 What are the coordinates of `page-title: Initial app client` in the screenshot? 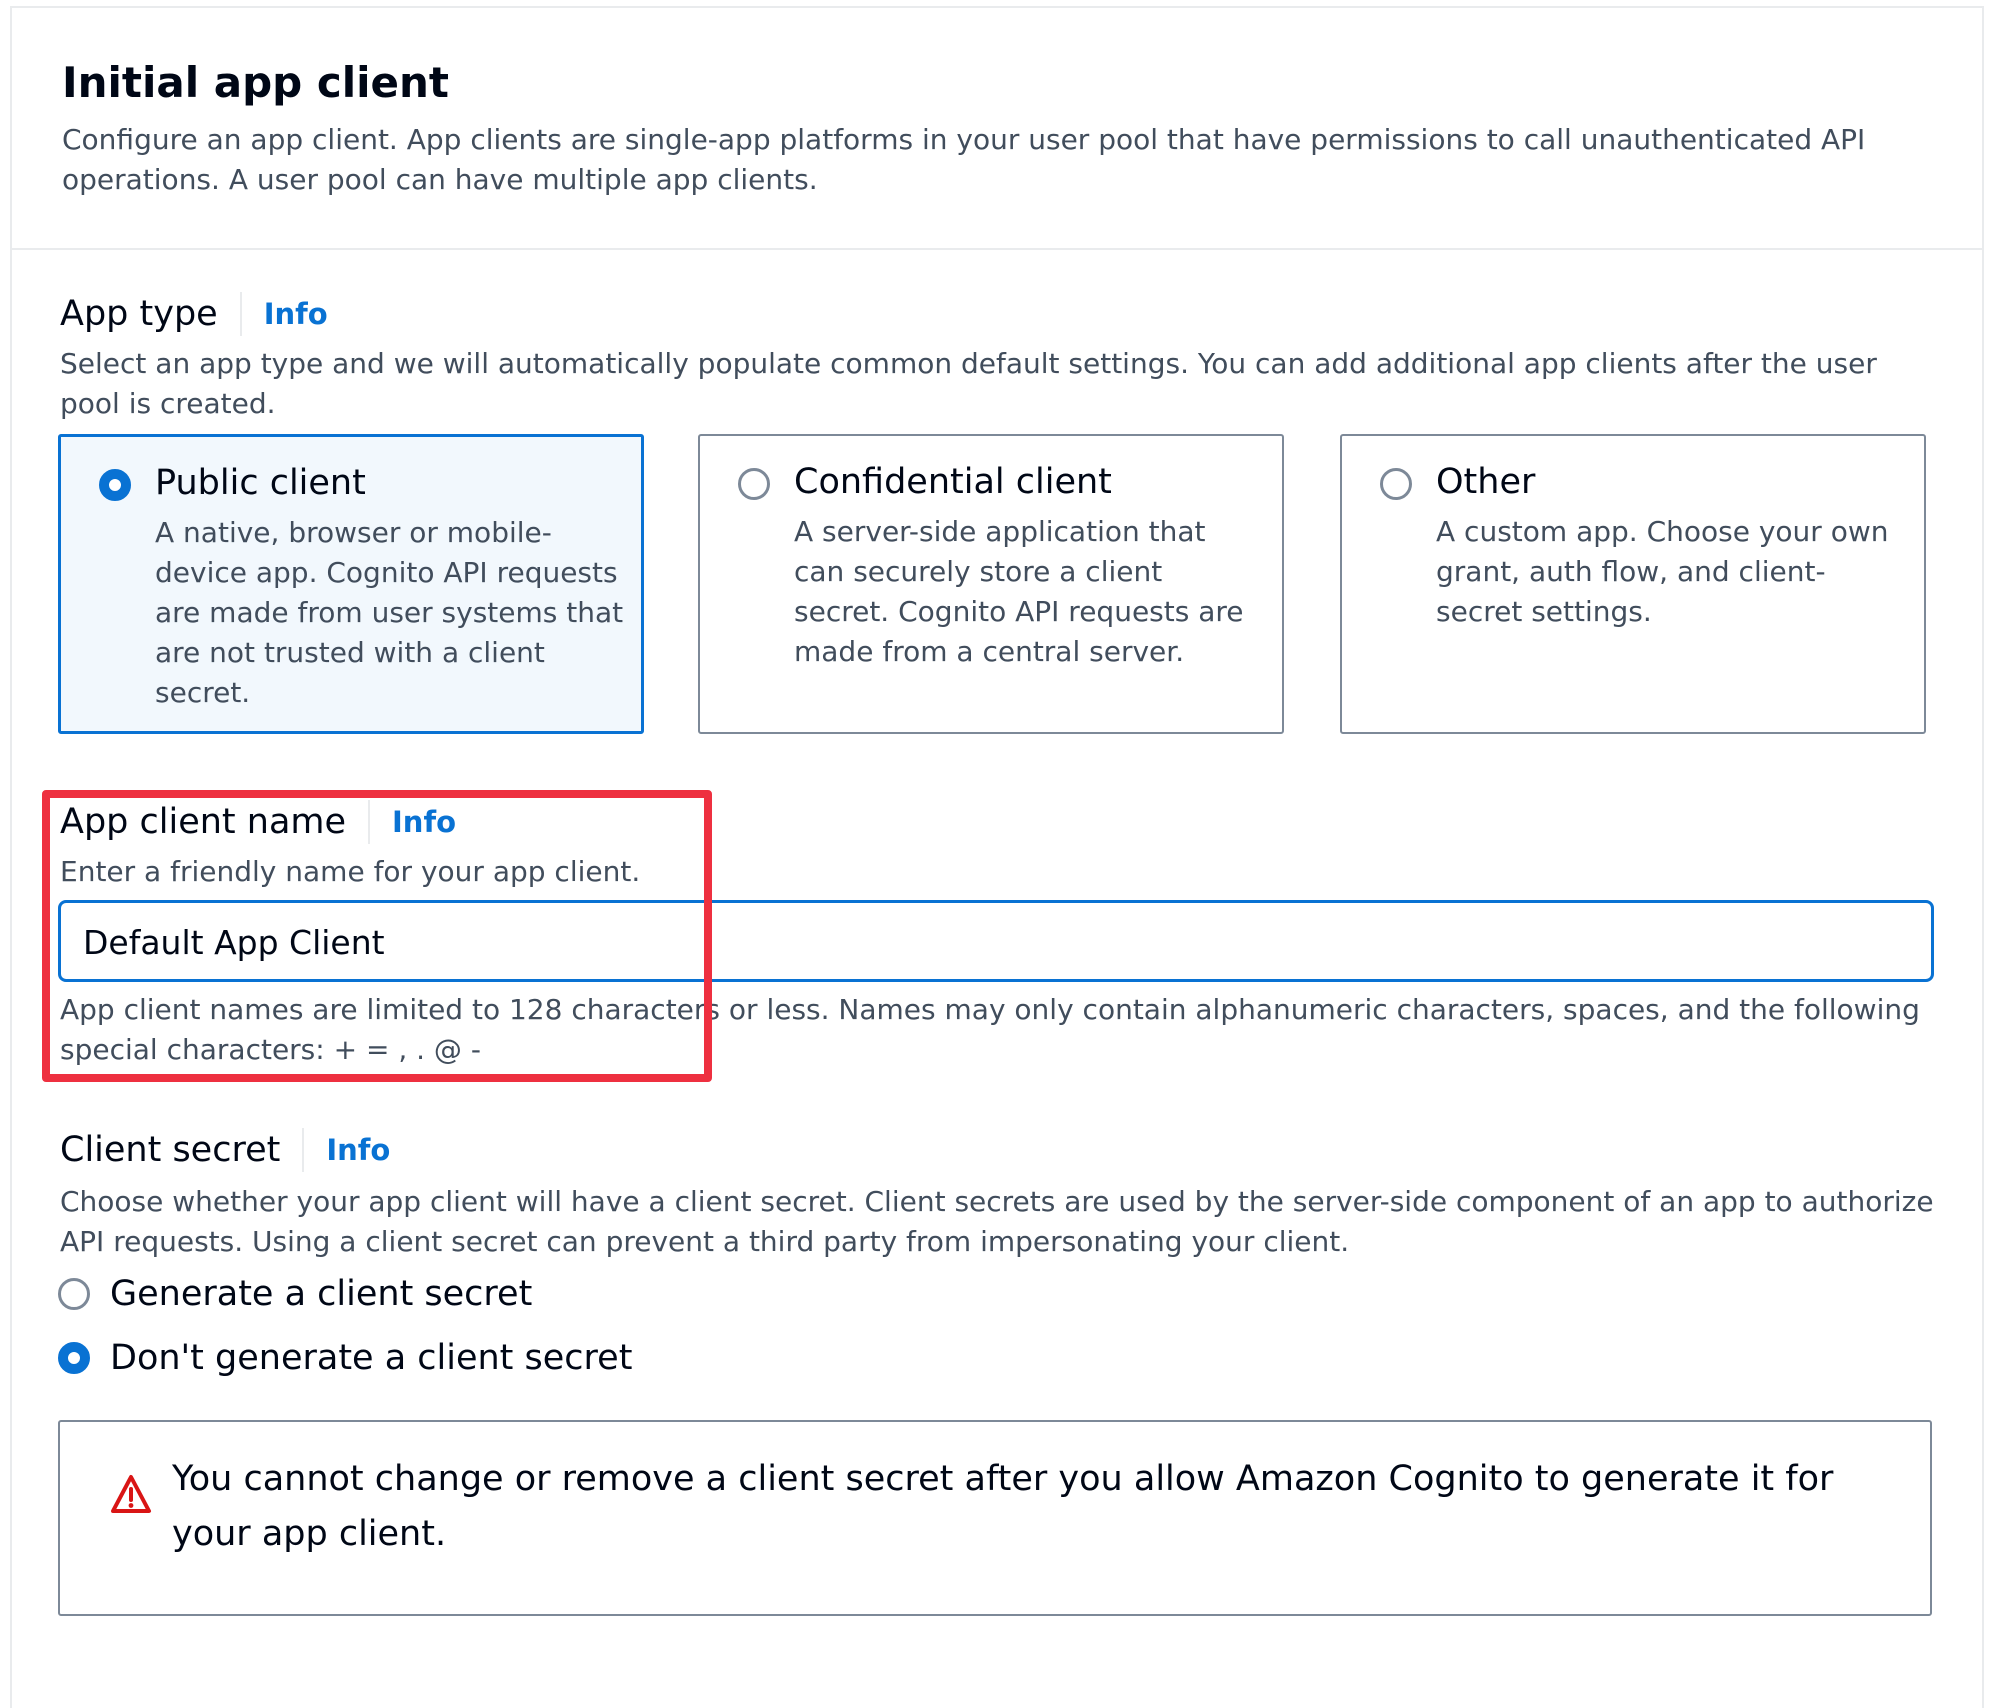 It's located at (256, 82).